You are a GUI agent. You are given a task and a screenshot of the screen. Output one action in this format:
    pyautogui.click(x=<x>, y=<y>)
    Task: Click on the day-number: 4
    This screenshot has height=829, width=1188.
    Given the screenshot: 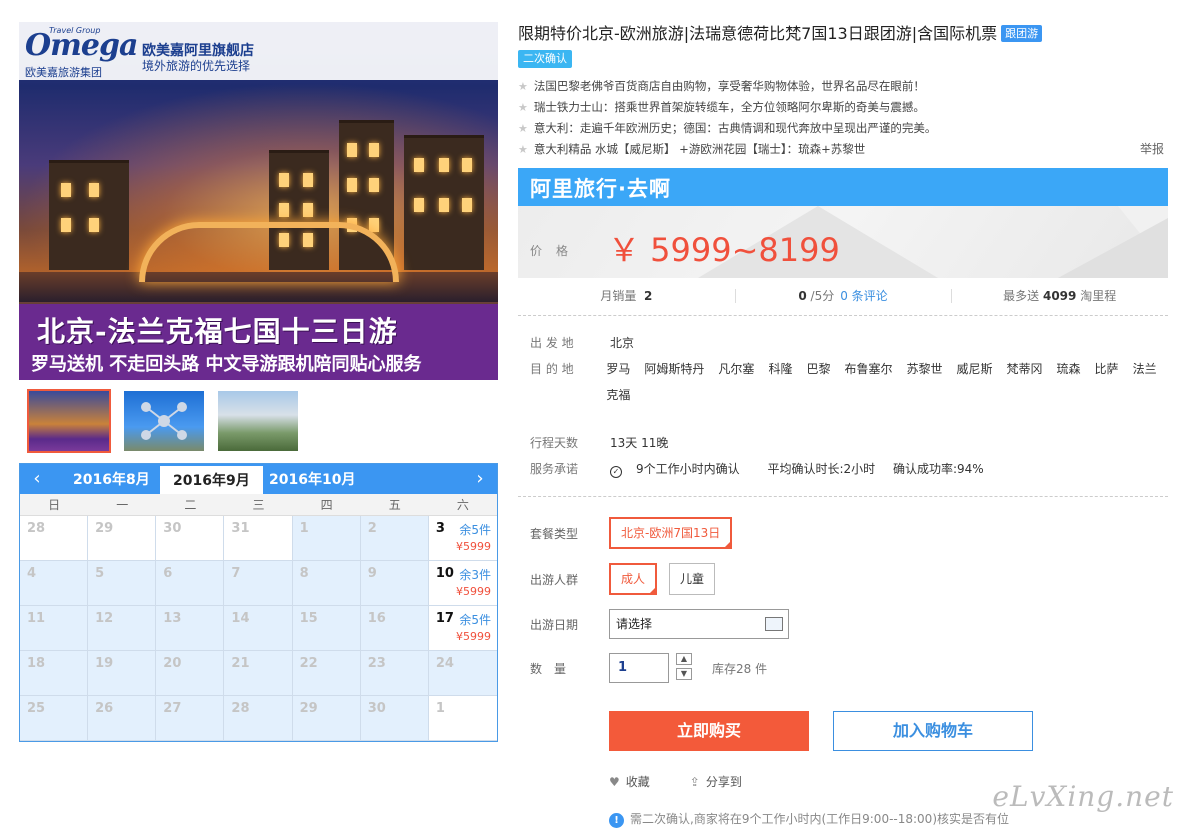 What is the action you would take?
    pyautogui.click(x=32, y=573)
    